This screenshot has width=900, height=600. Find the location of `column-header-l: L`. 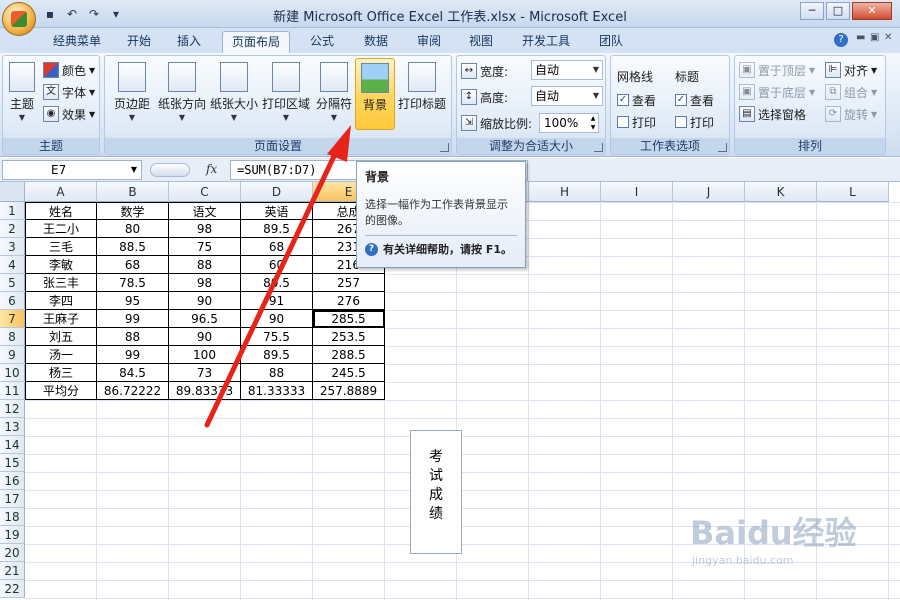

column-header-l: L is located at coordinates (853, 192).